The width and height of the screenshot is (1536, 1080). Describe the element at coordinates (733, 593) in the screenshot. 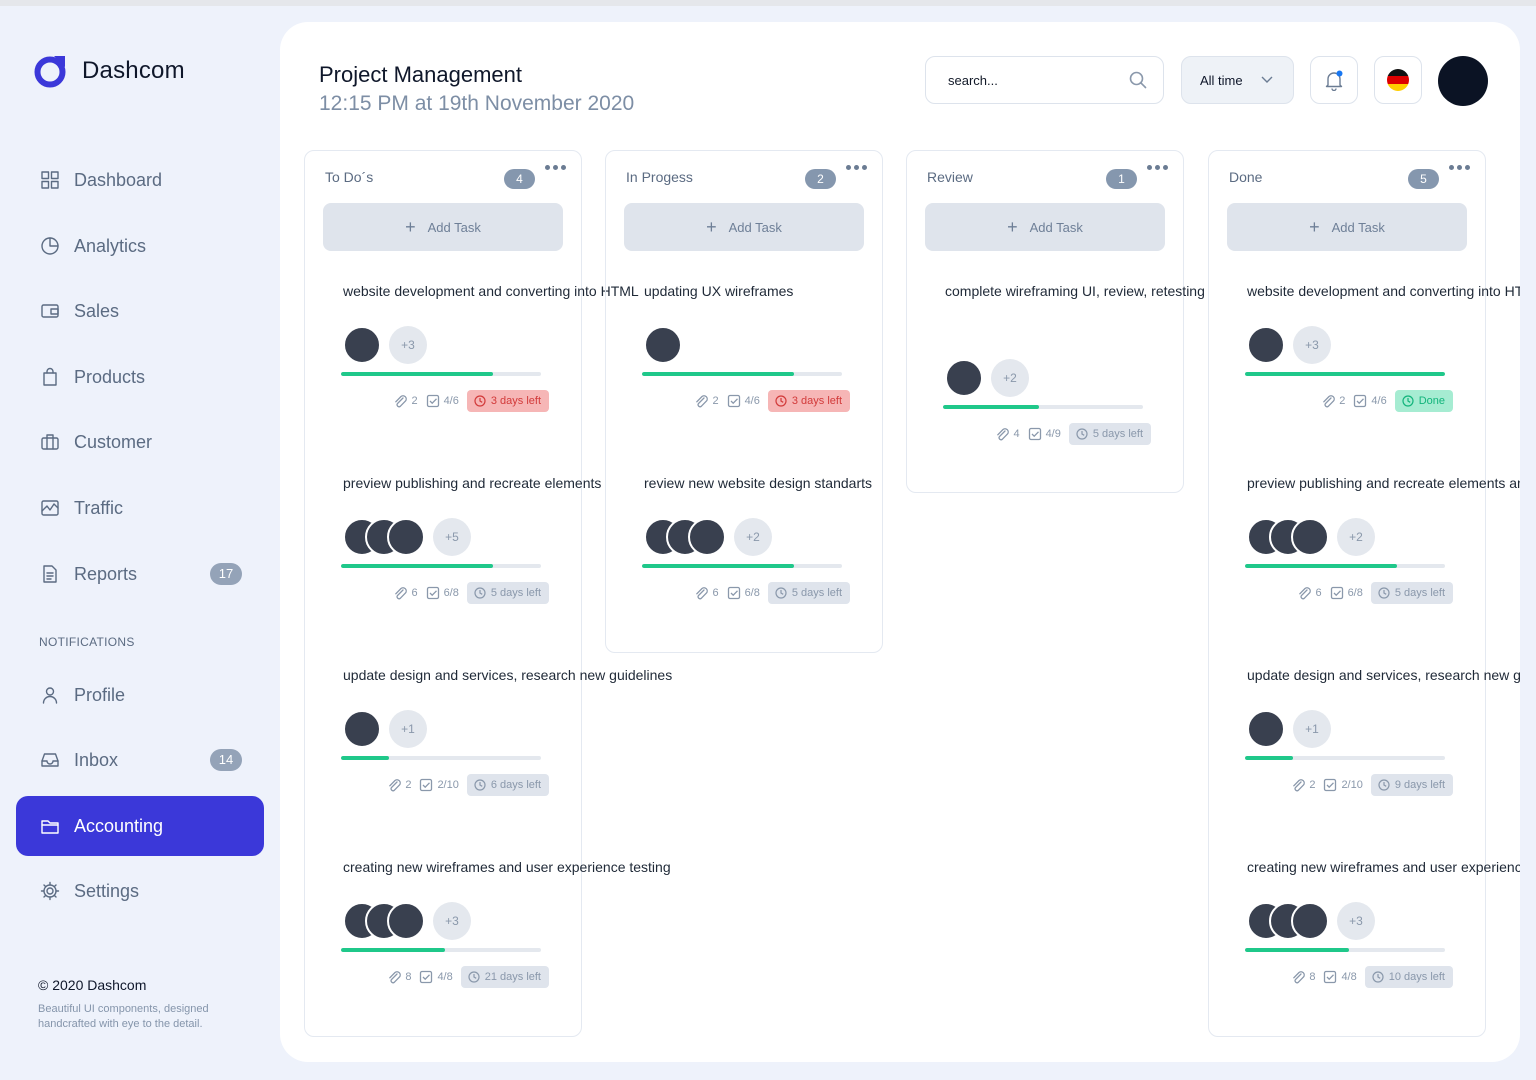

I see `checkbox-icon` at that location.